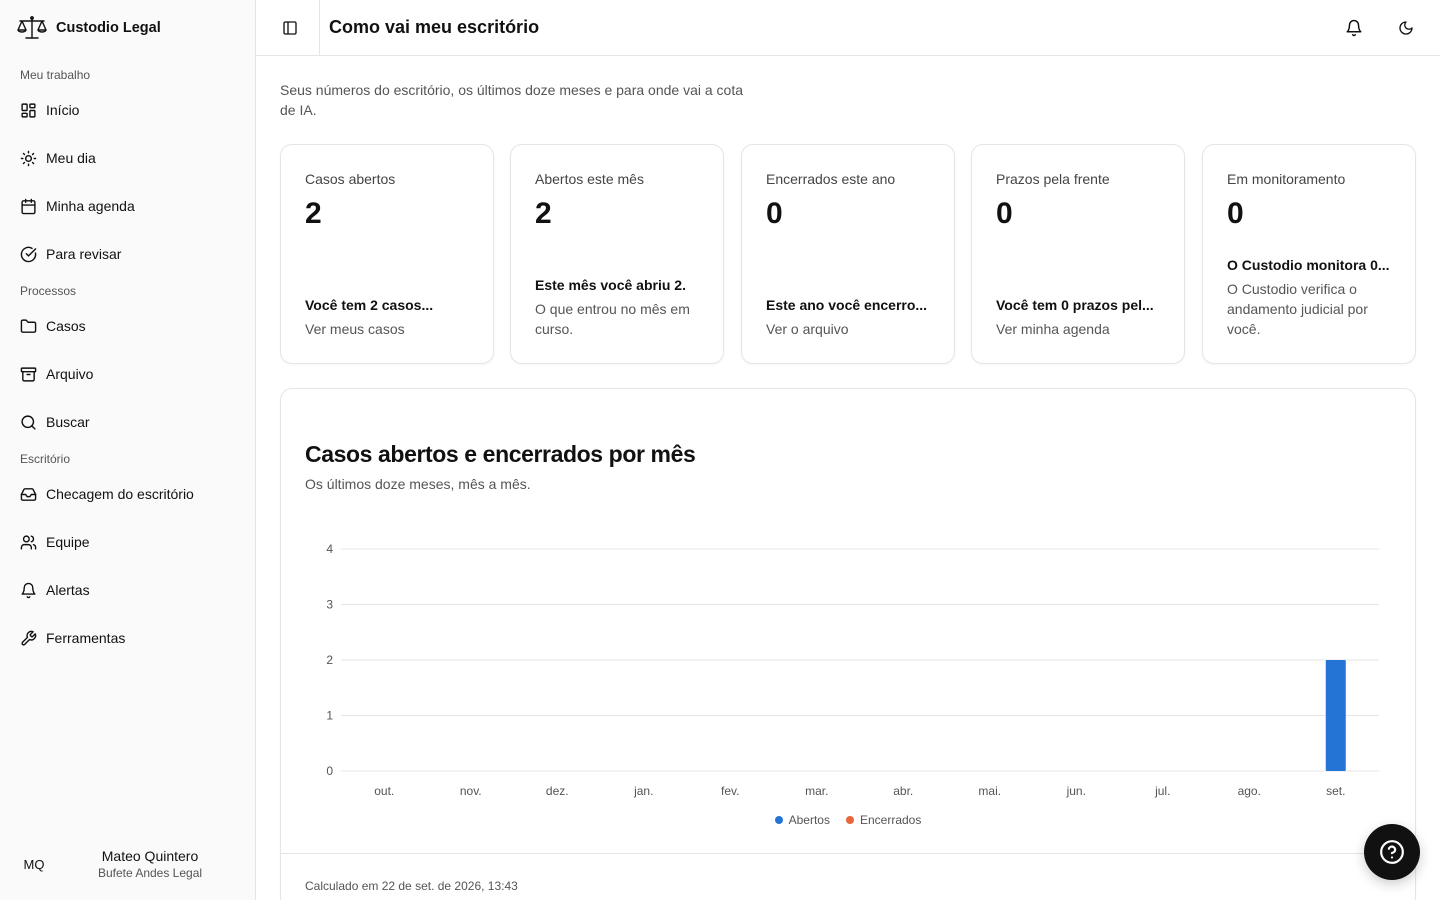  Describe the element at coordinates (1286, 179) in the screenshot. I see `card-label: Em monitoramento` at that location.